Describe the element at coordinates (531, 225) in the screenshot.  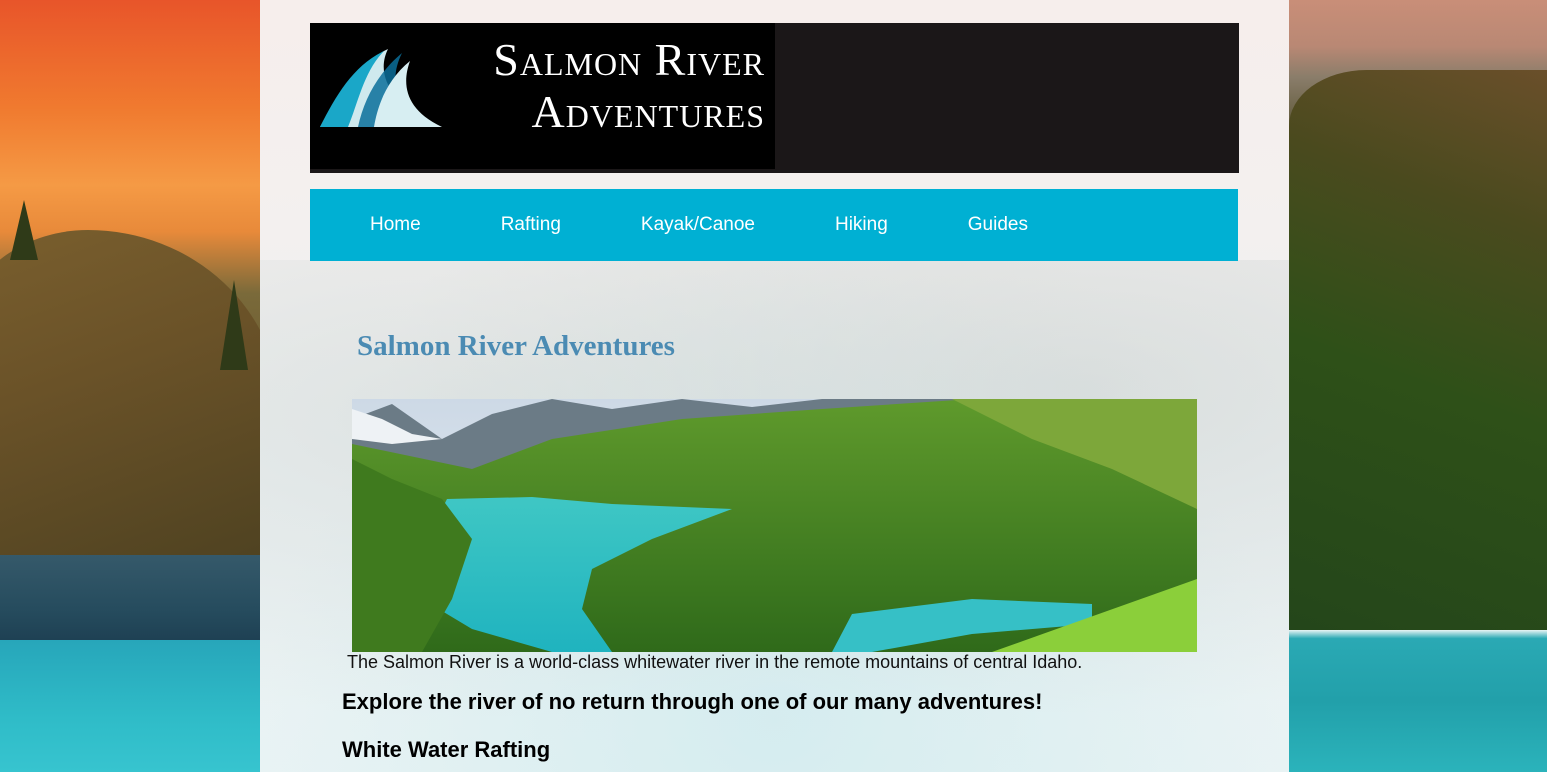
I see `nav-item-rafting: Rafting` at that location.